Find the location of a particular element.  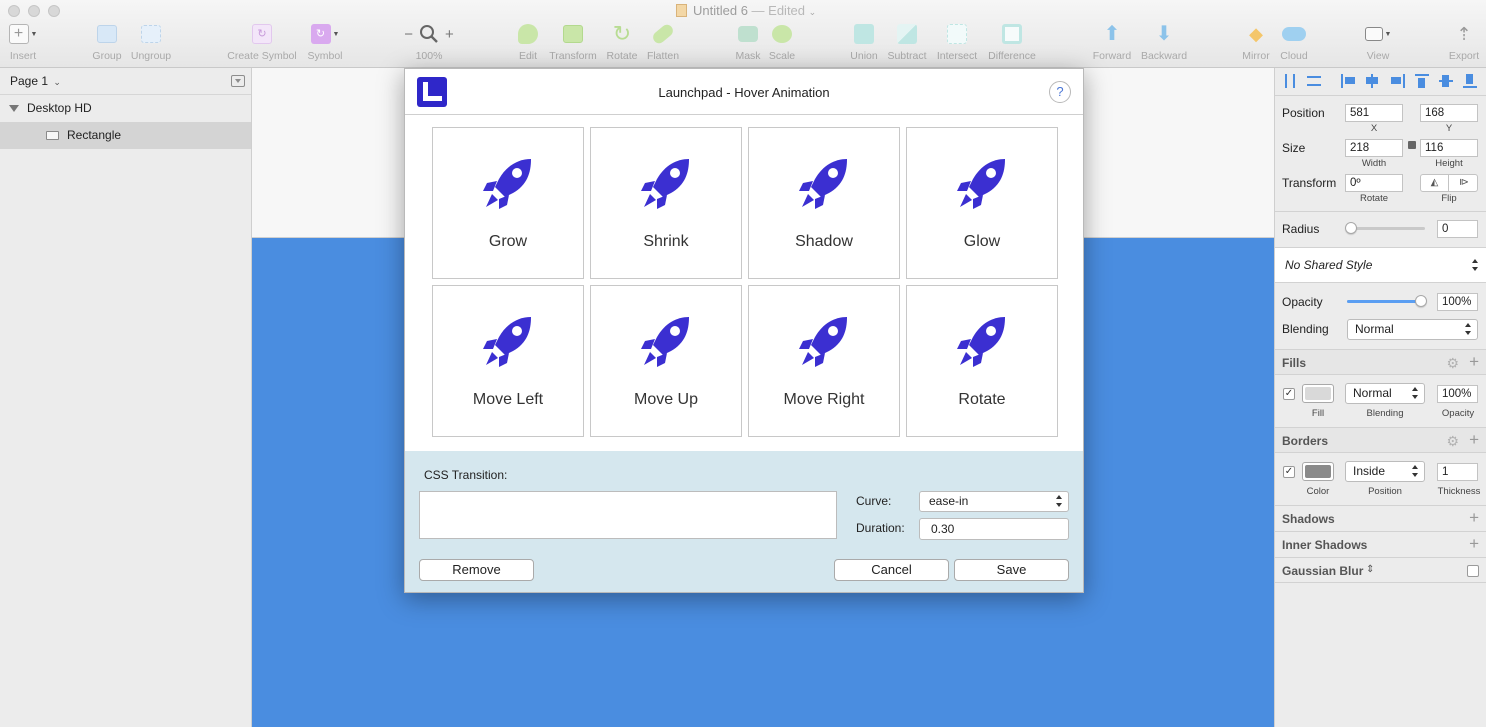

create-symbol-button: ↻ Create Symbol is located at coordinates (262, 44).